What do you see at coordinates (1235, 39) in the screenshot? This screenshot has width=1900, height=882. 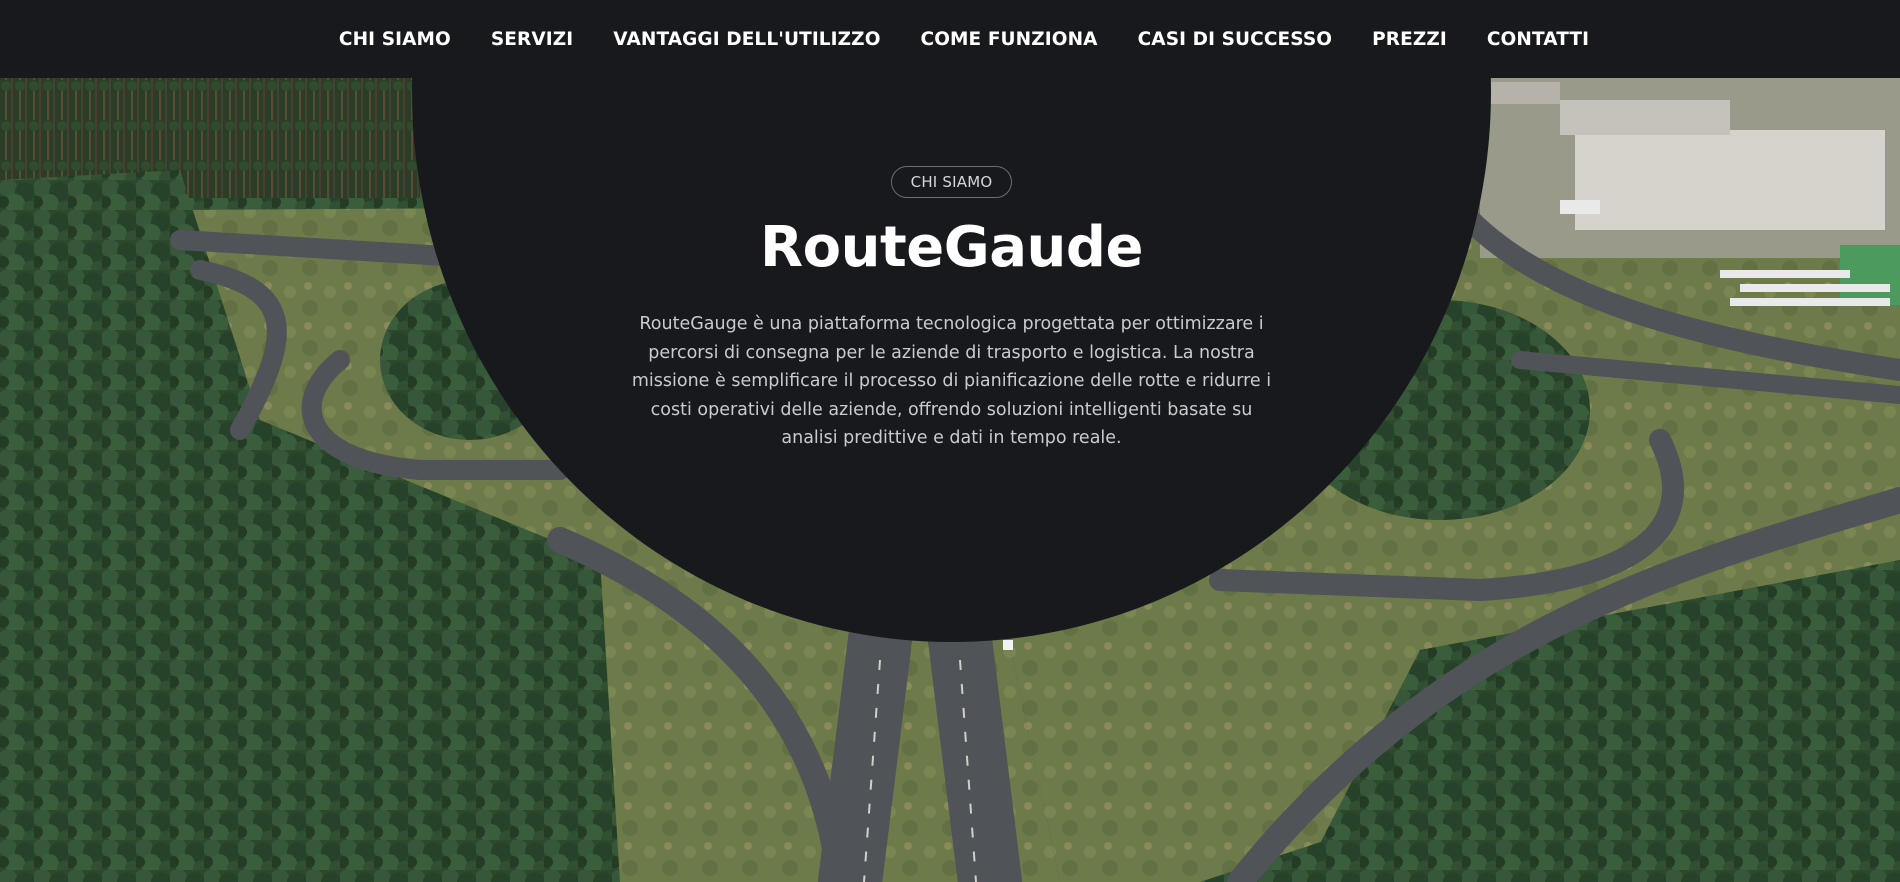 I see `nav-item-casi-di-successo: CASI DI SUCCESSO` at bounding box center [1235, 39].